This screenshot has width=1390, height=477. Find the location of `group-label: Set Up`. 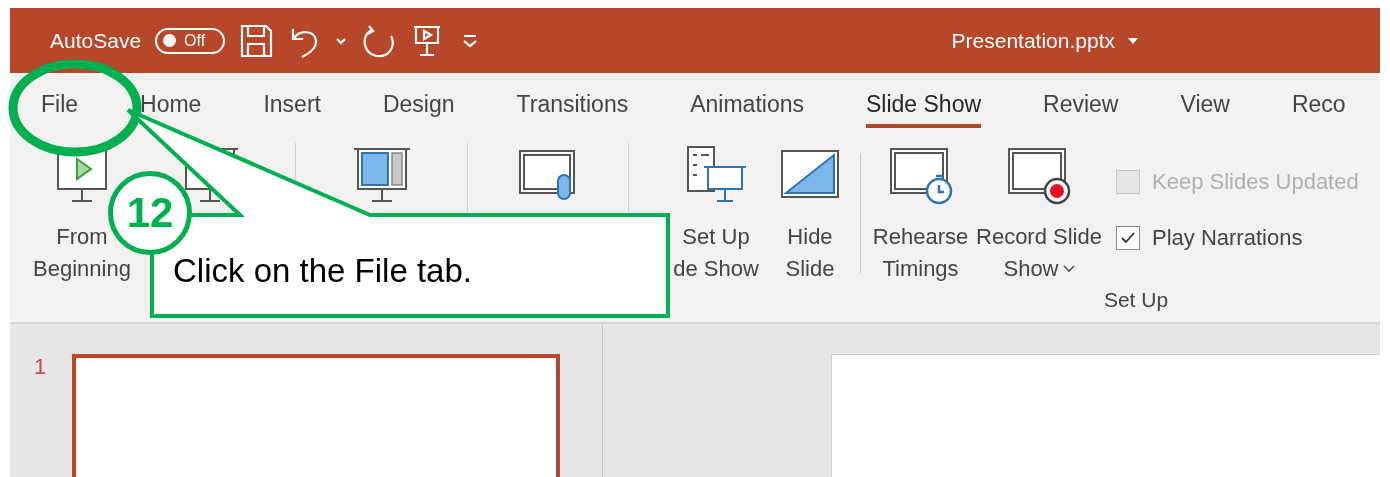

group-label: Set Up is located at coordinates (1136, 300).